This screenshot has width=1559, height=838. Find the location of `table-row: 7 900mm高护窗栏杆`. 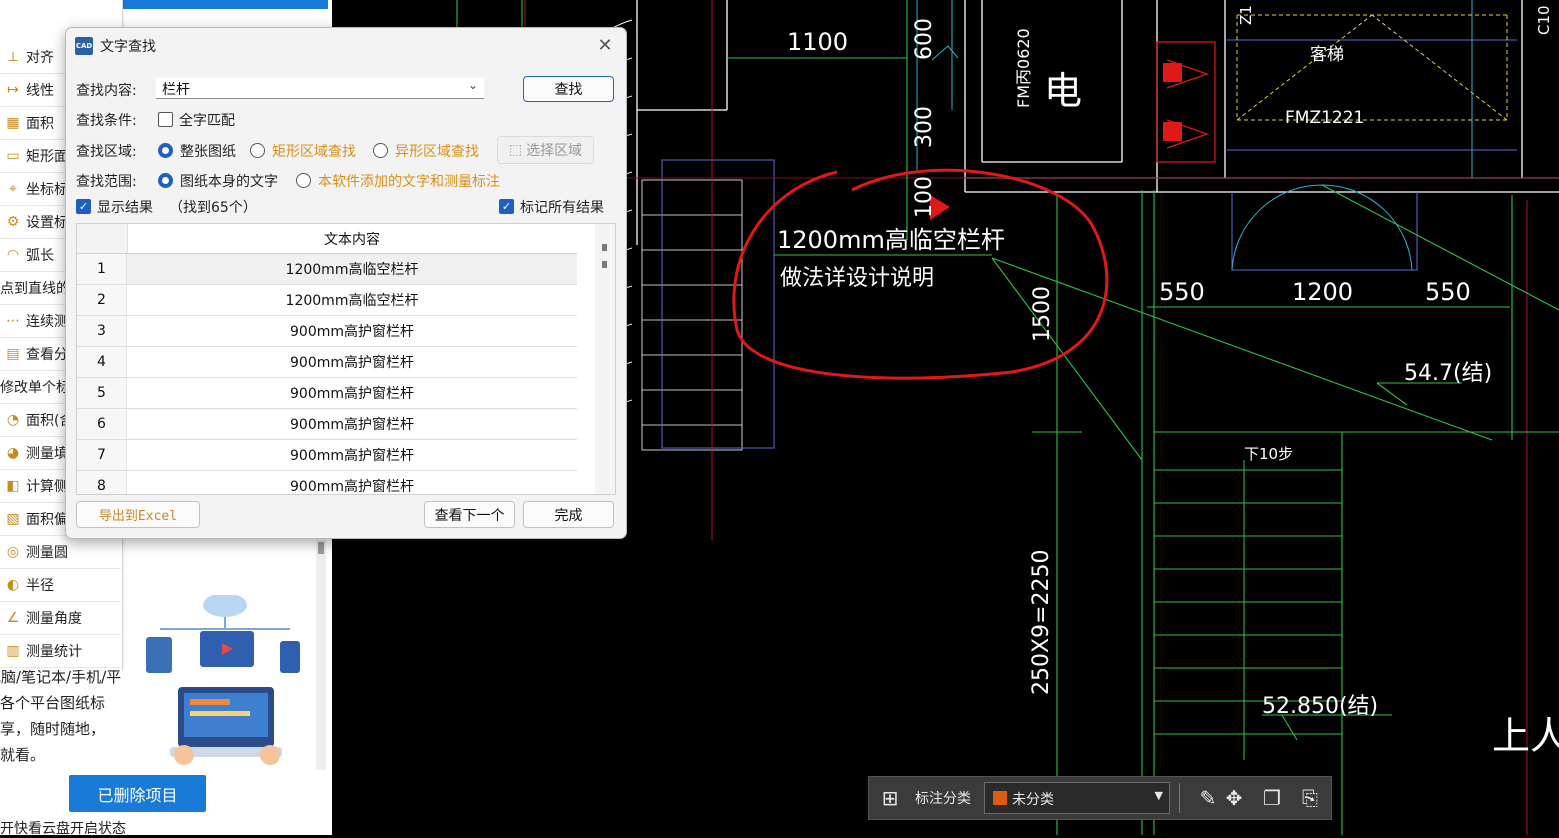

table-row: 7 900mm高护窗栏杆 is located at coordinates (327, 455).